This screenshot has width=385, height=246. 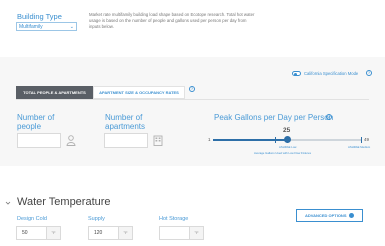 I want to click on spec-mode-label: California Specification Mode, so click(x=331, y=73).